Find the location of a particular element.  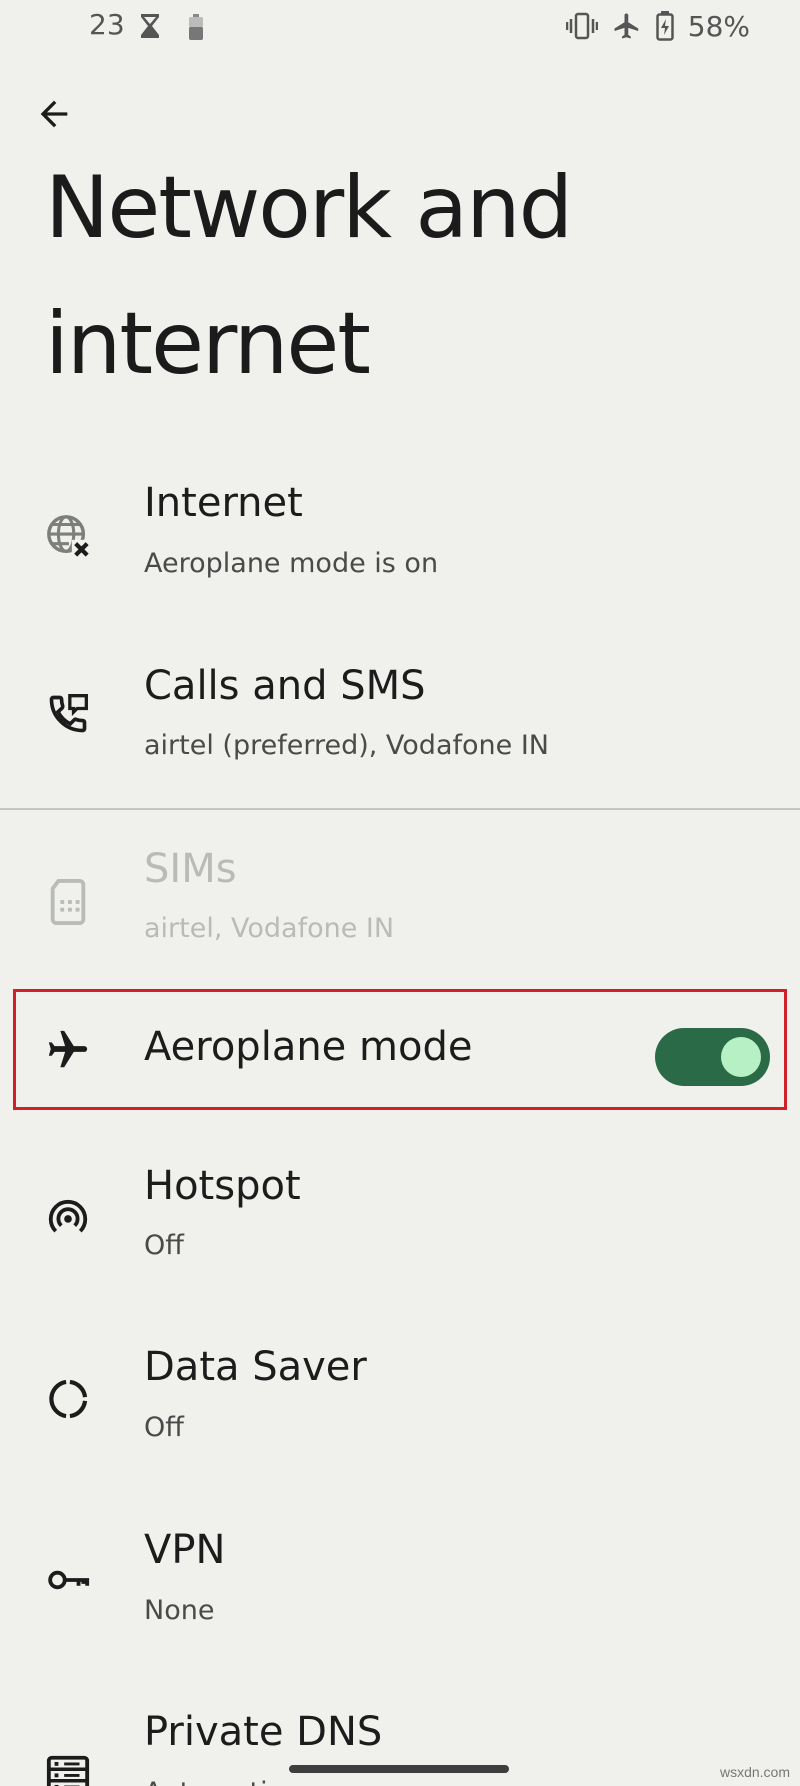

vpn-title: VPN is located at coordinates (185, 1550).